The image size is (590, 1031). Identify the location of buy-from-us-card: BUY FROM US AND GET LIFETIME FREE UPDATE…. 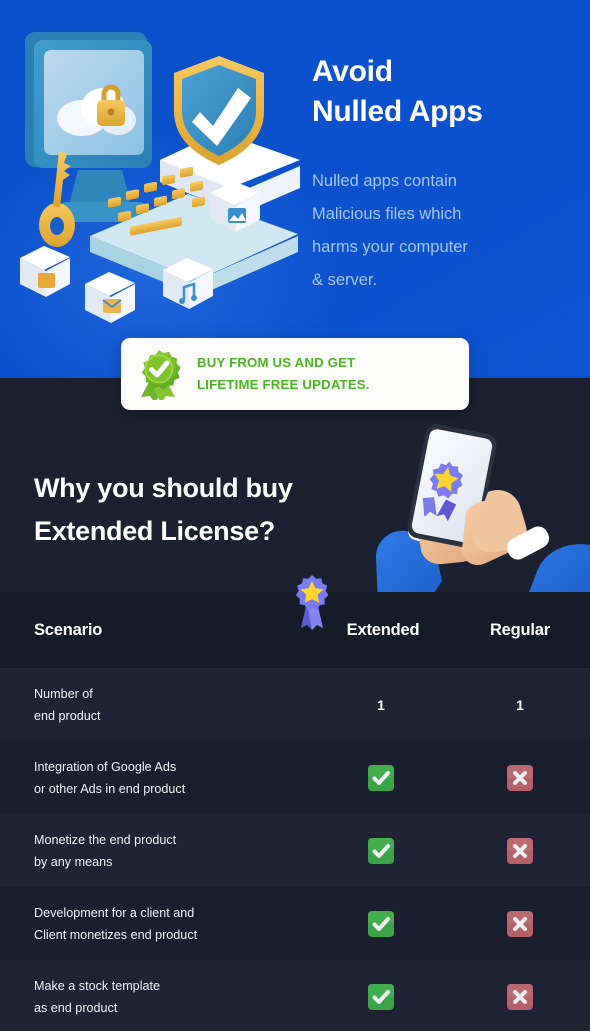
(295, 374).